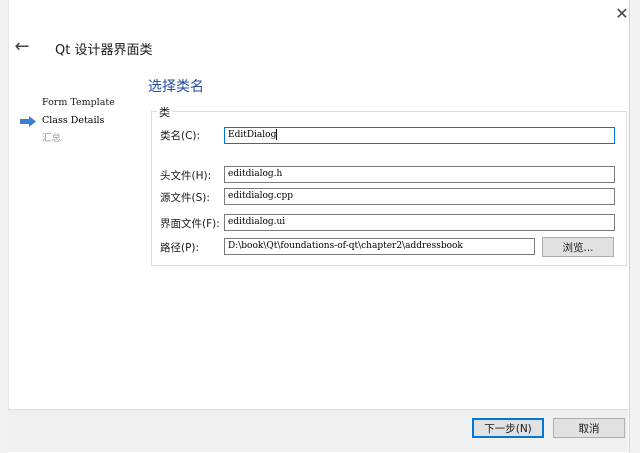  I want to click on path-label: 路径(P):, so click(180, 248).